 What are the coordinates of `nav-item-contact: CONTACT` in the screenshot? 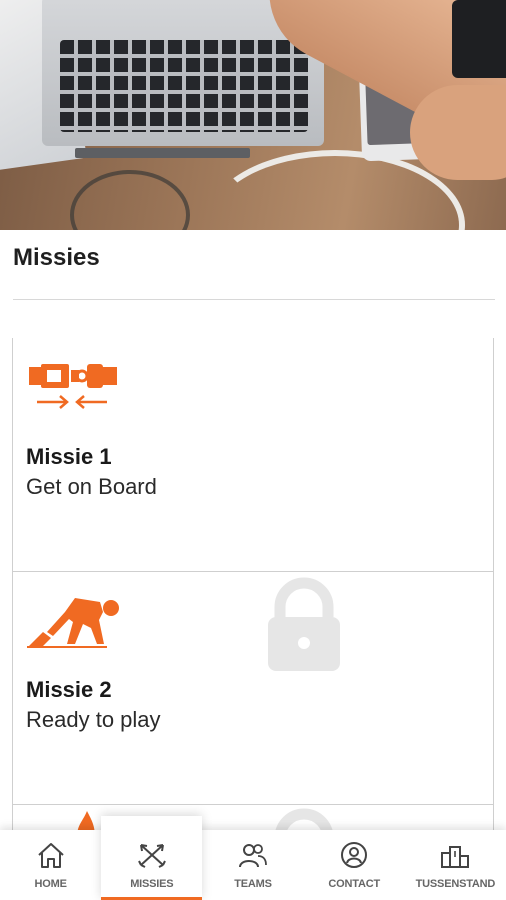 It's located at (354, 865).